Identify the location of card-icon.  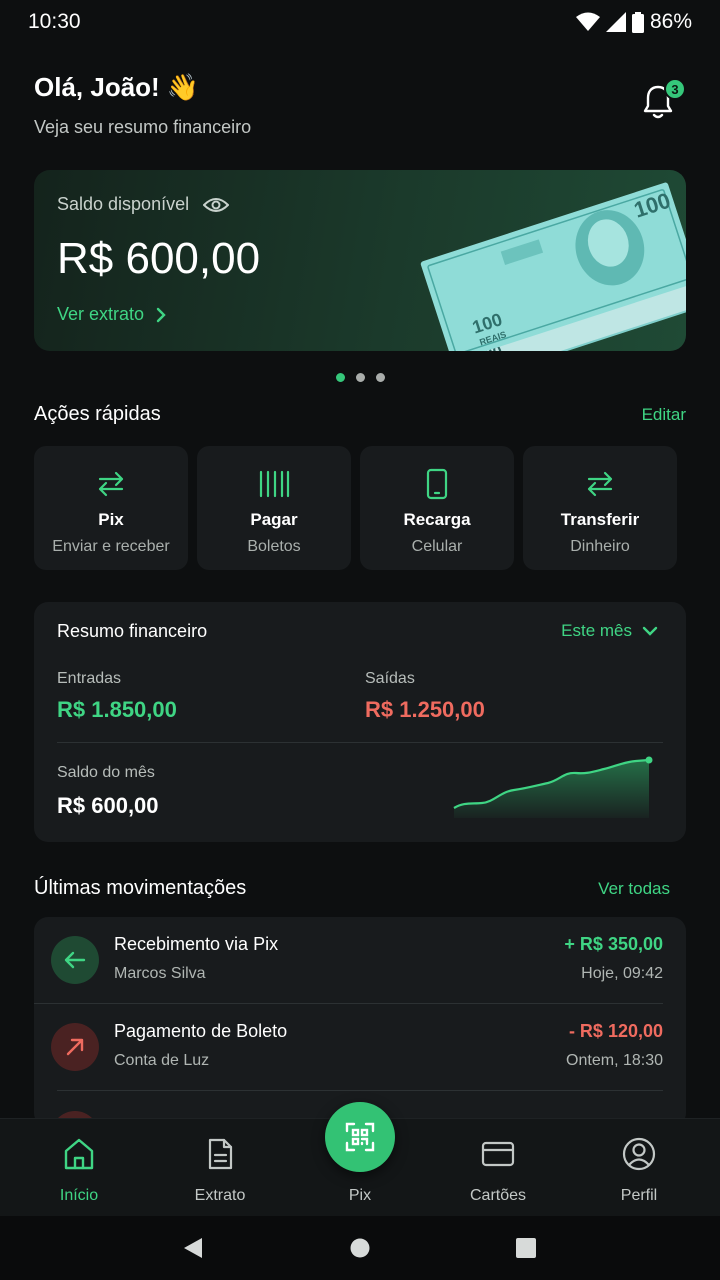
(498, 1154).